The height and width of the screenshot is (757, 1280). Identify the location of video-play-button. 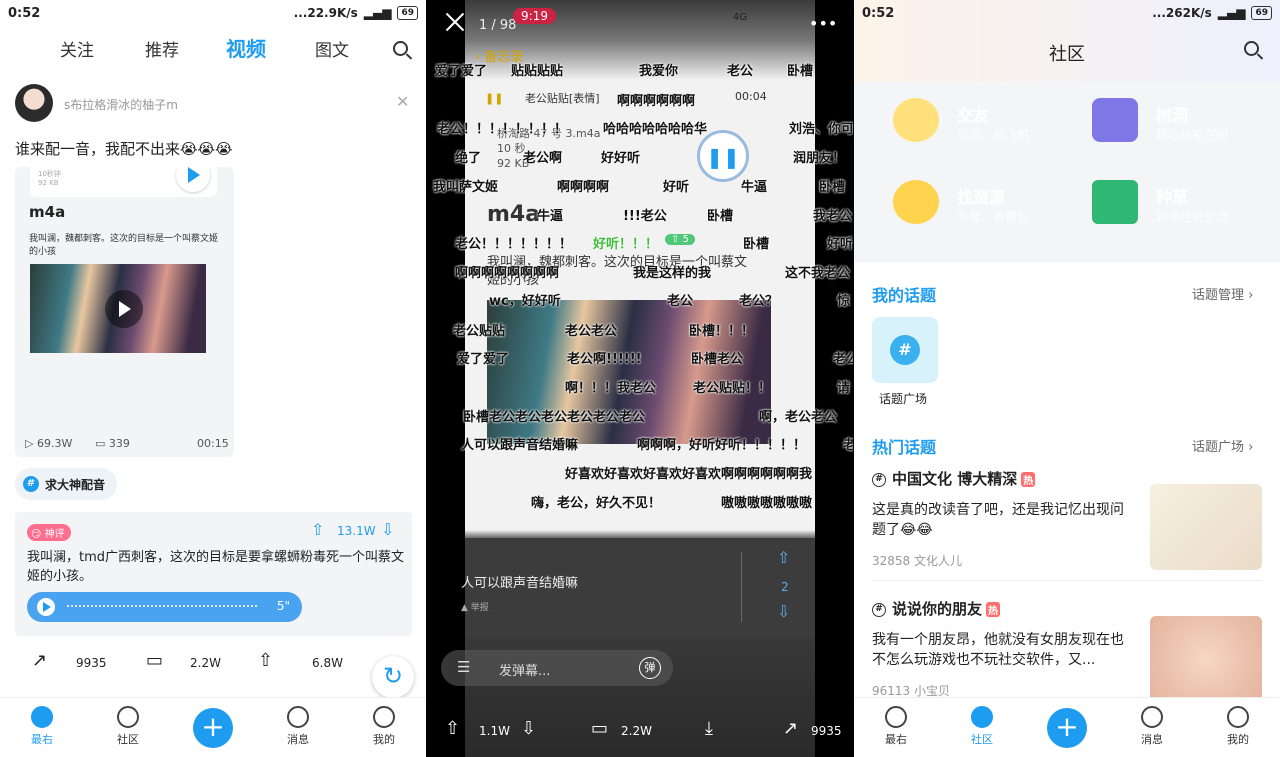
(124, 309).